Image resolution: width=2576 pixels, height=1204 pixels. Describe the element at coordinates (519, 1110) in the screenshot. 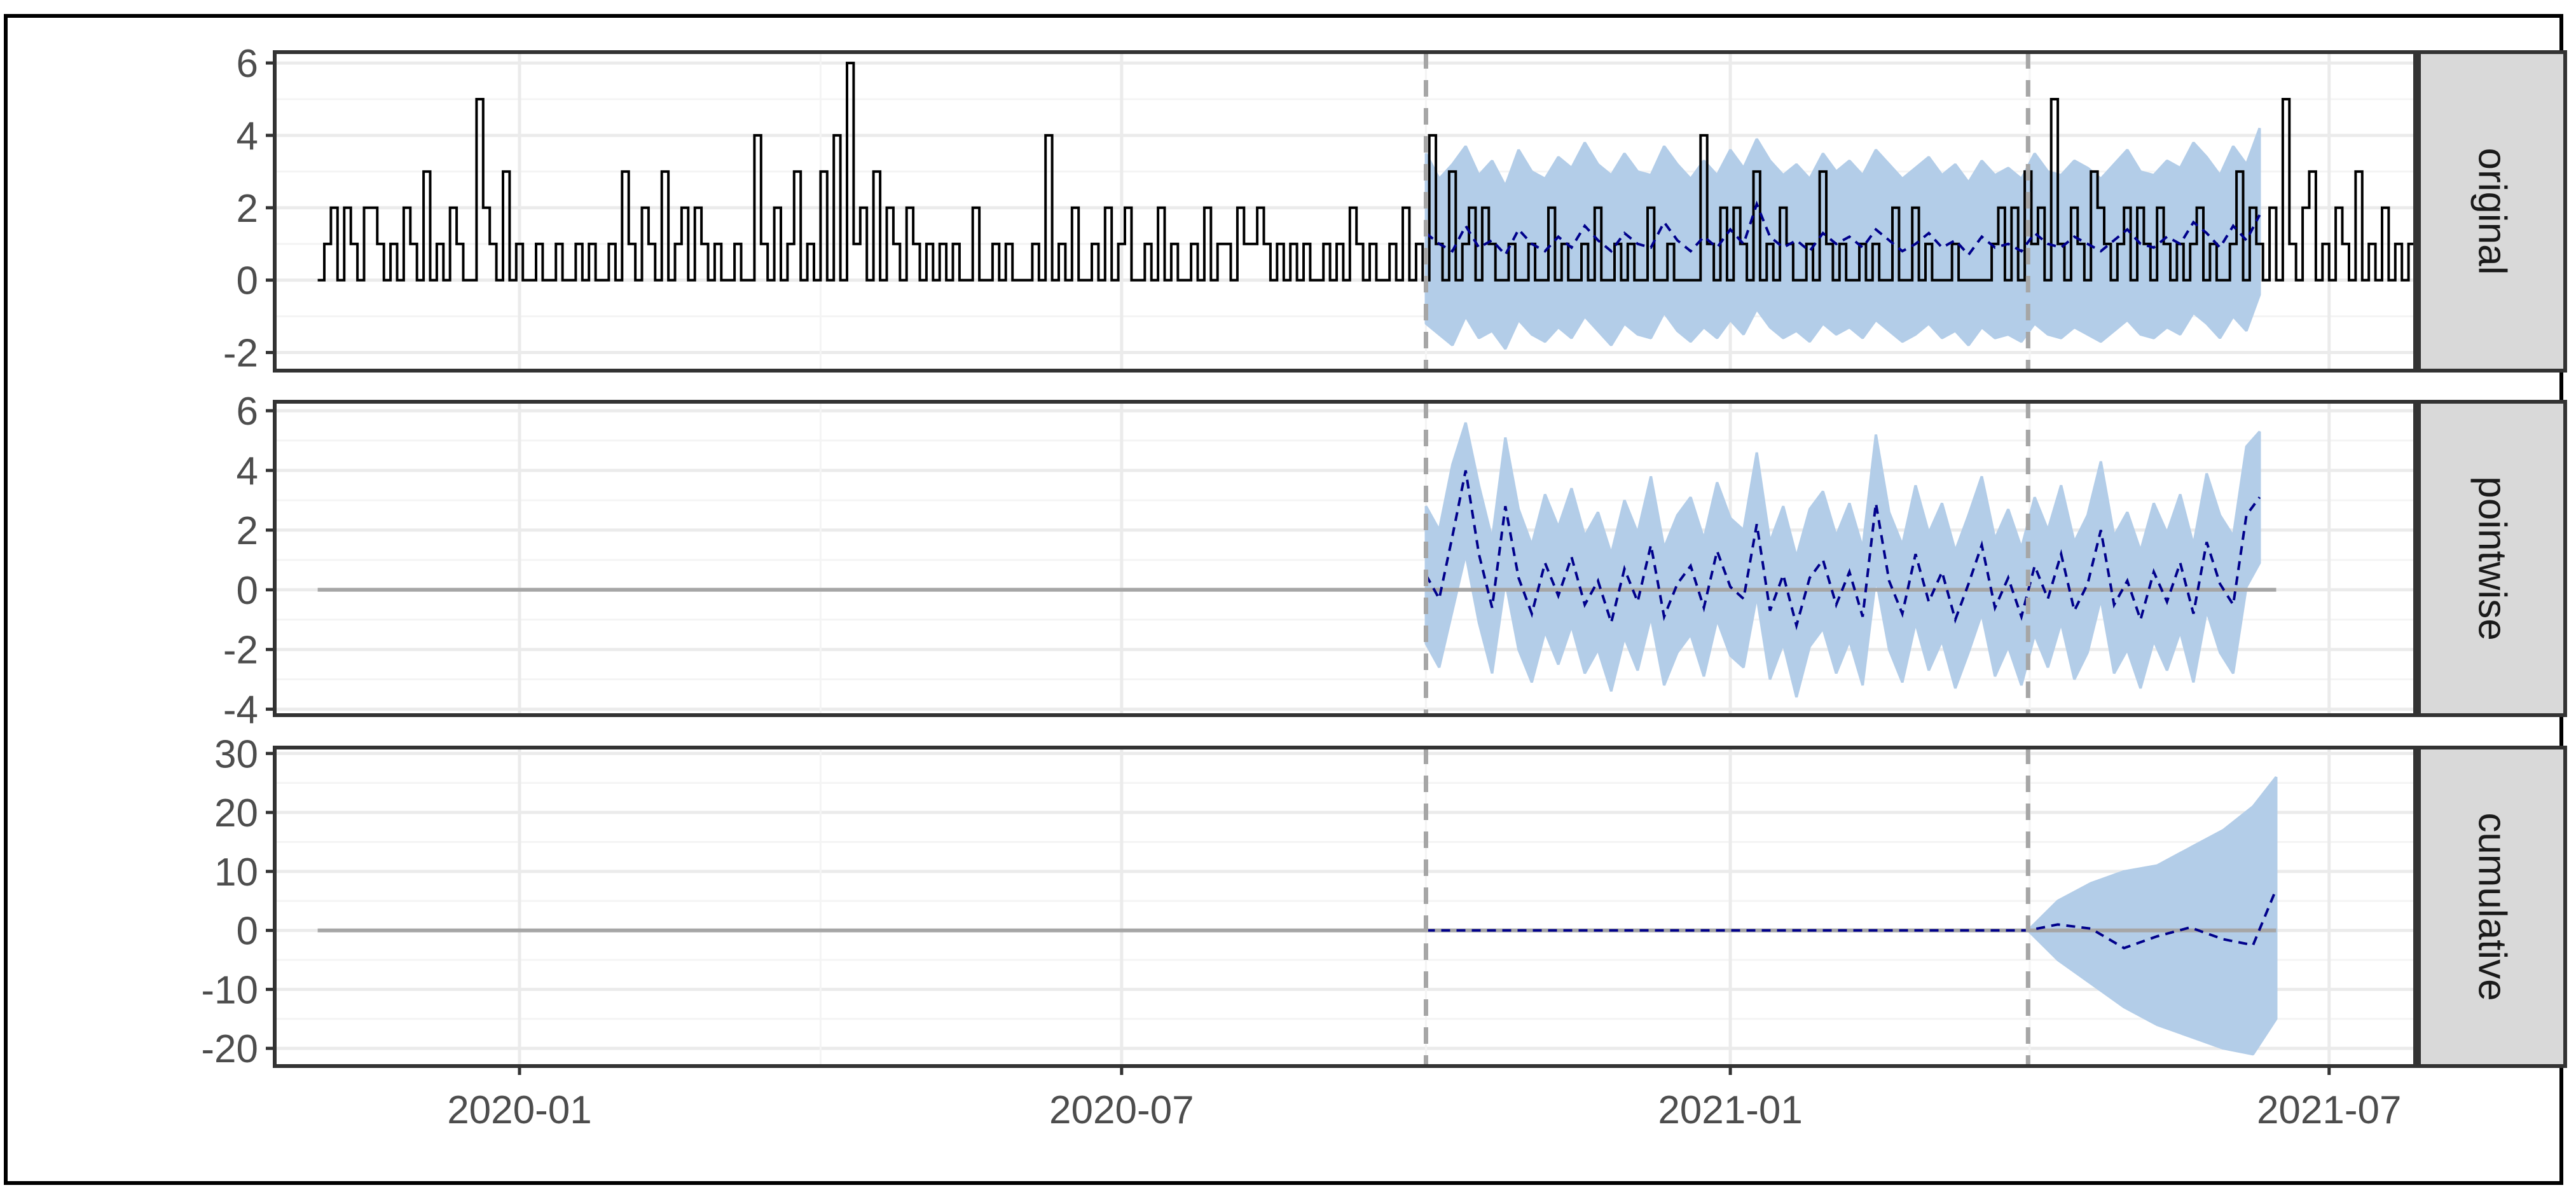

I see `x-tick-label: 2020-01` at that location.